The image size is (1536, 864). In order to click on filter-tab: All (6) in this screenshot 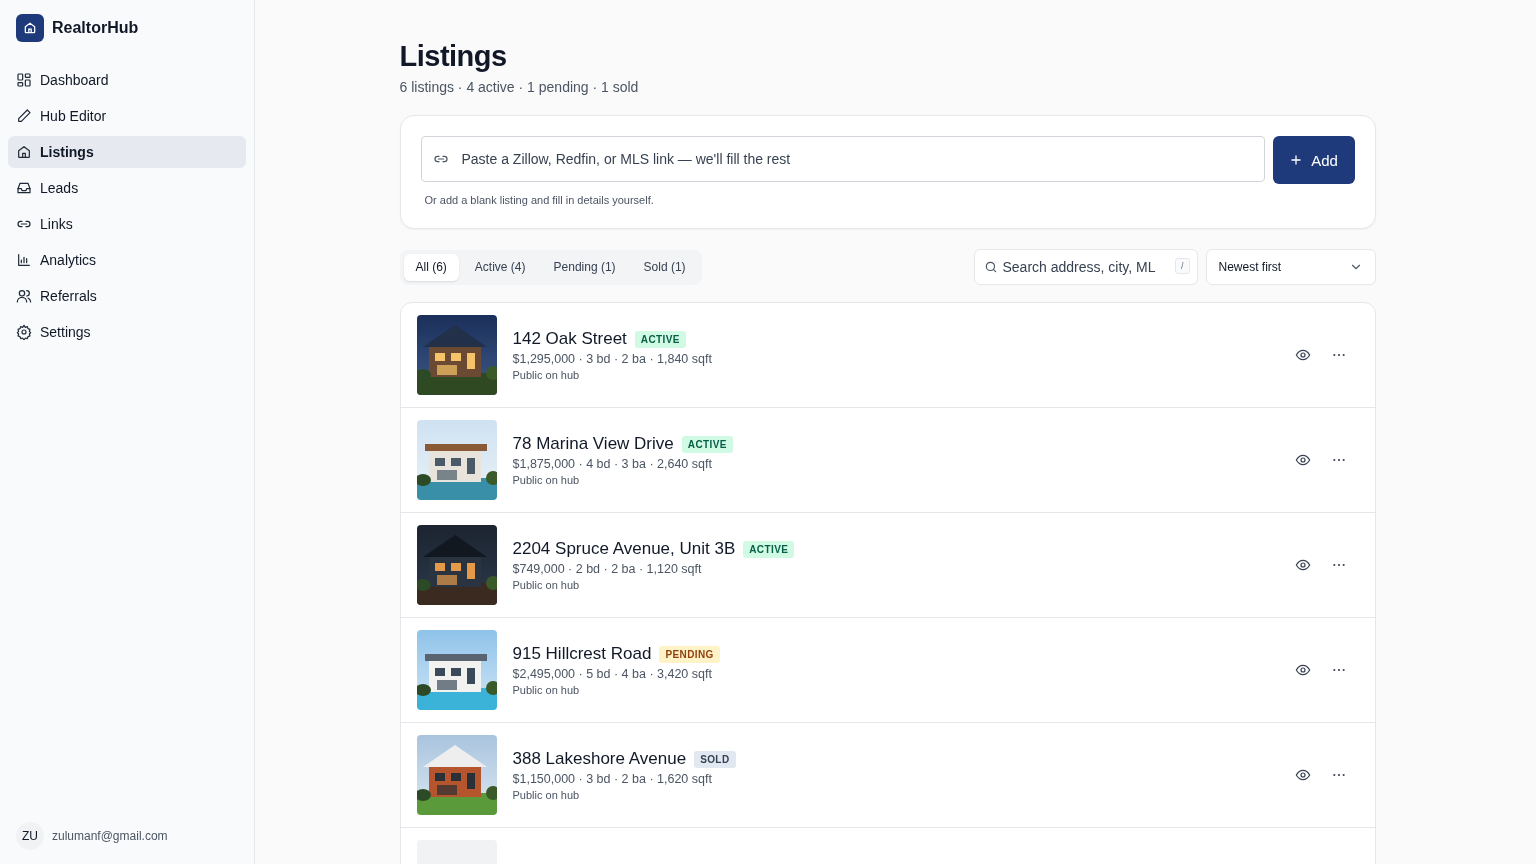, I will do `click(431, 267)`.